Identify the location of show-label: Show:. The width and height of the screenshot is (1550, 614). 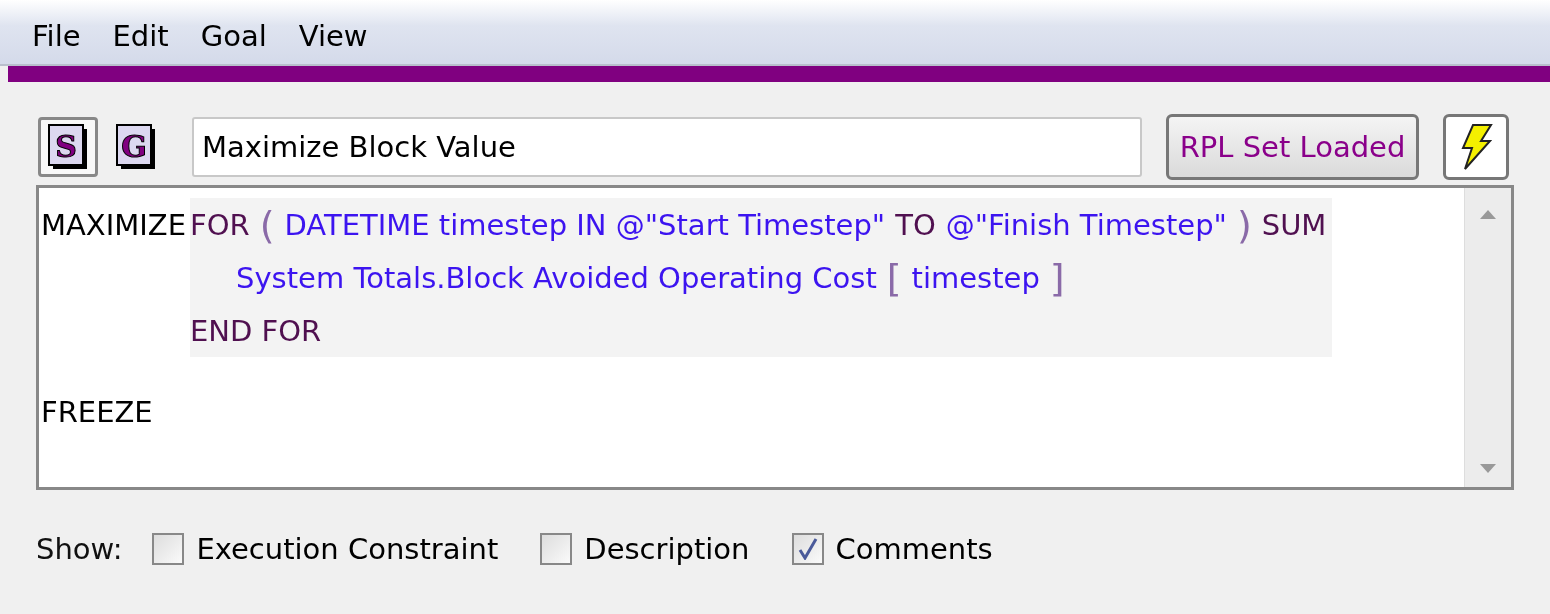
(79, 549).